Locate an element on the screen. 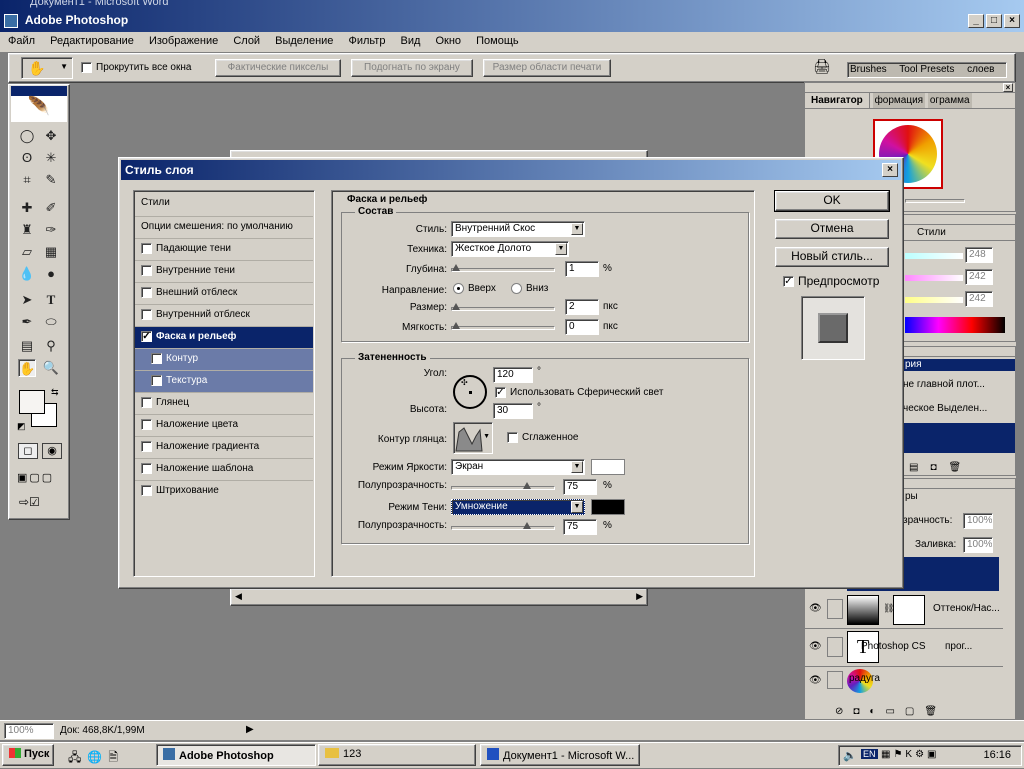 Image resolution: width=1024 pixels, height=769 pixels. depth-input: 1 is located at coordinates (582, 269).